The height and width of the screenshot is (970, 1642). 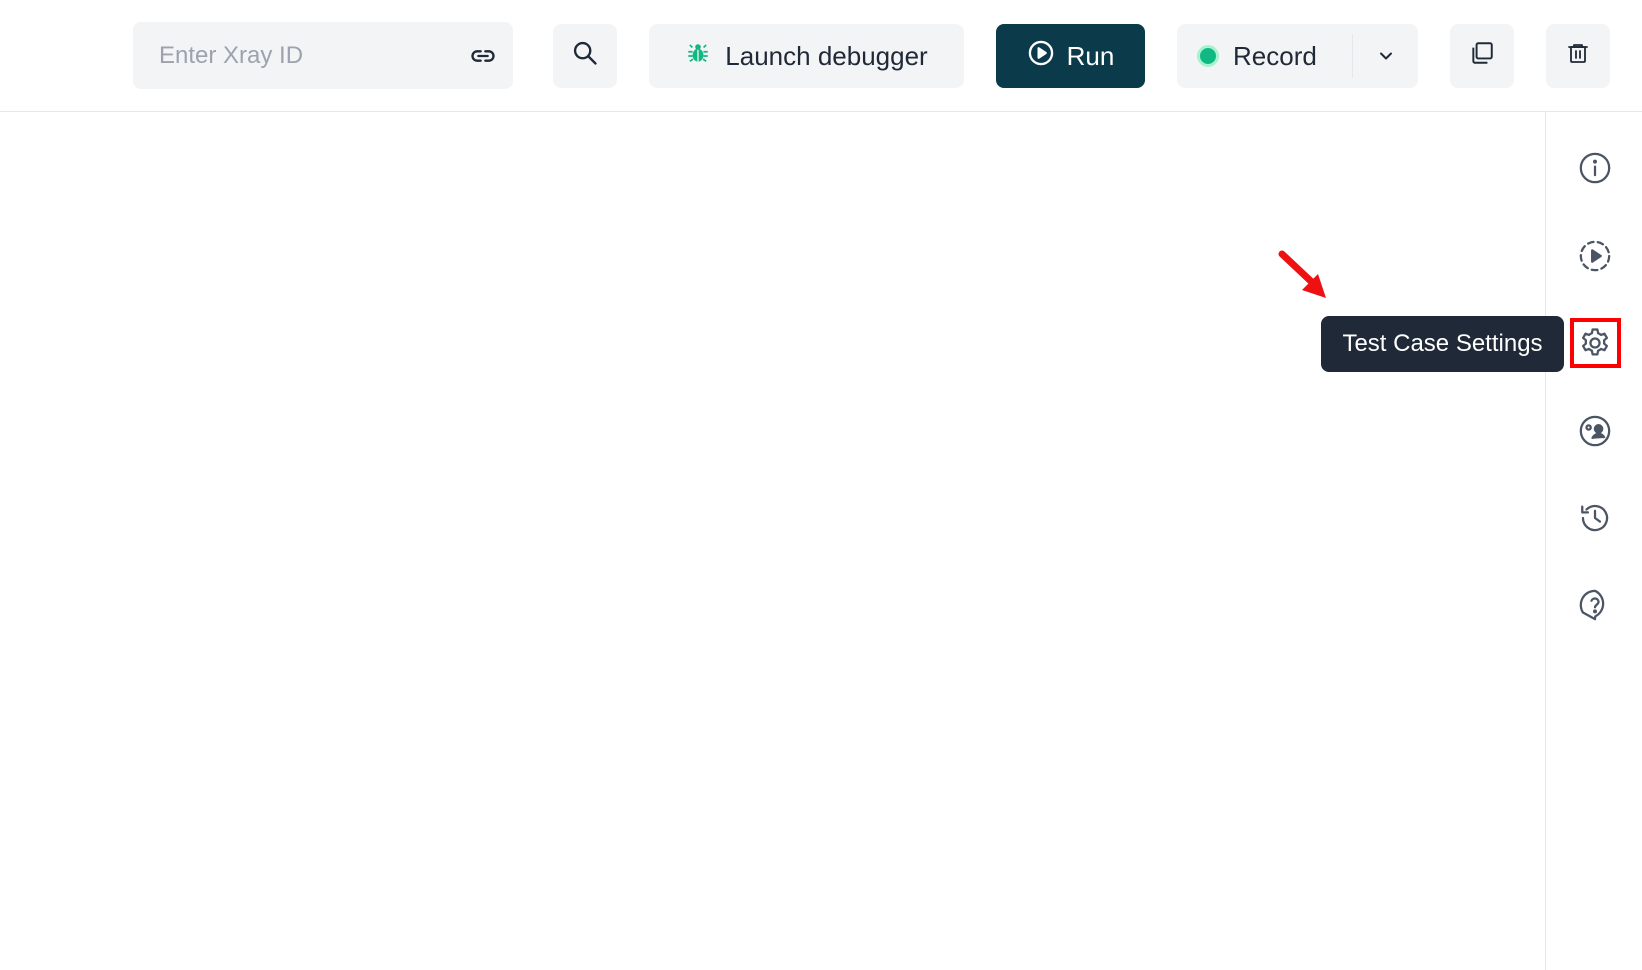 What do you see at coordinates (1302, 274) in the screenshot?
I see `annotation-arrow-icon` at bounding box center [1302, 274].